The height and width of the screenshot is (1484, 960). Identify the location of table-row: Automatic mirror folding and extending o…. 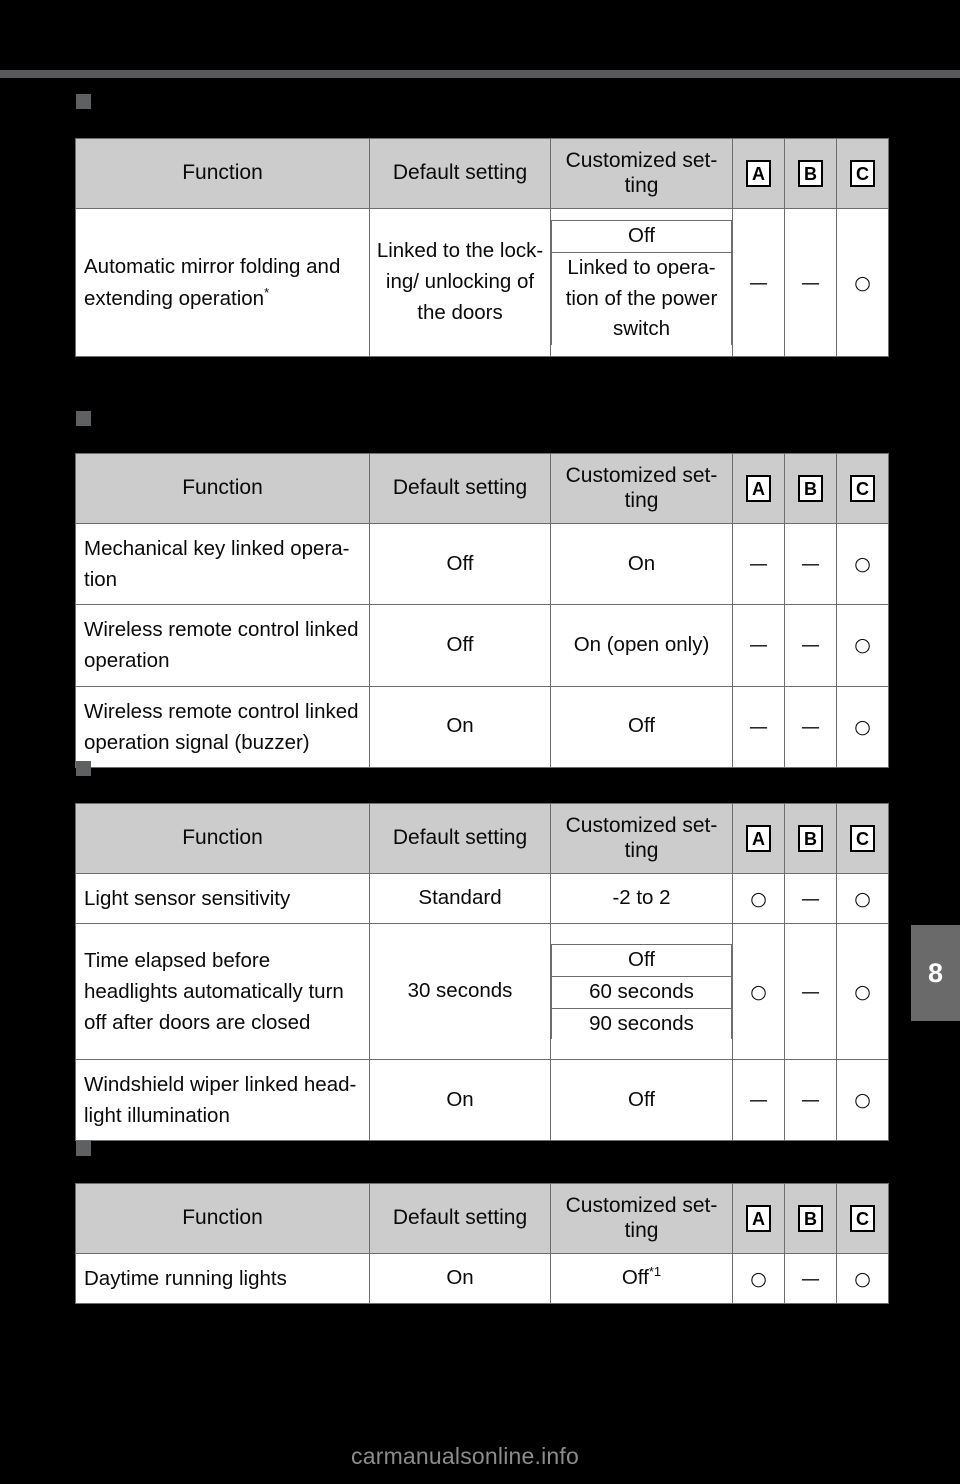
(482, 282).